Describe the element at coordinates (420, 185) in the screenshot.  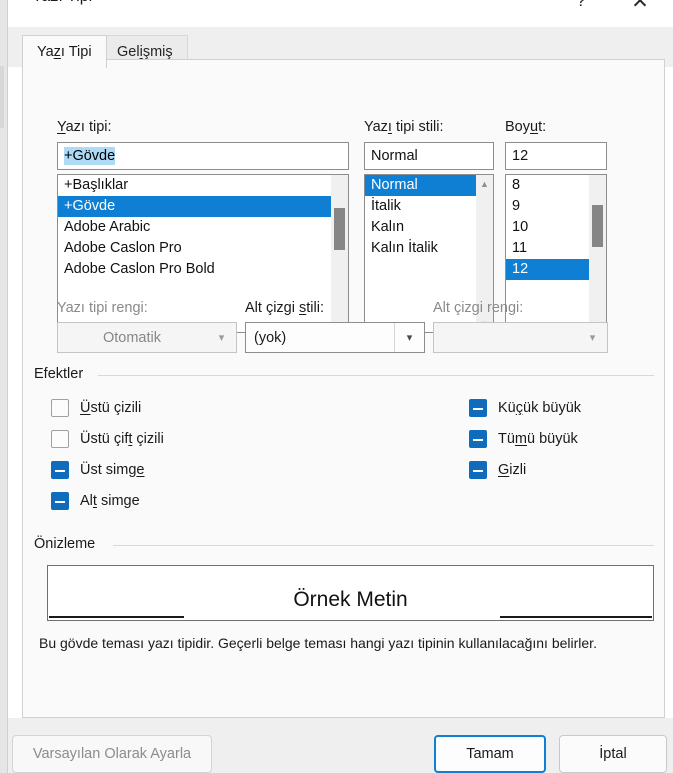
I see `list-item: Normal` at that location.